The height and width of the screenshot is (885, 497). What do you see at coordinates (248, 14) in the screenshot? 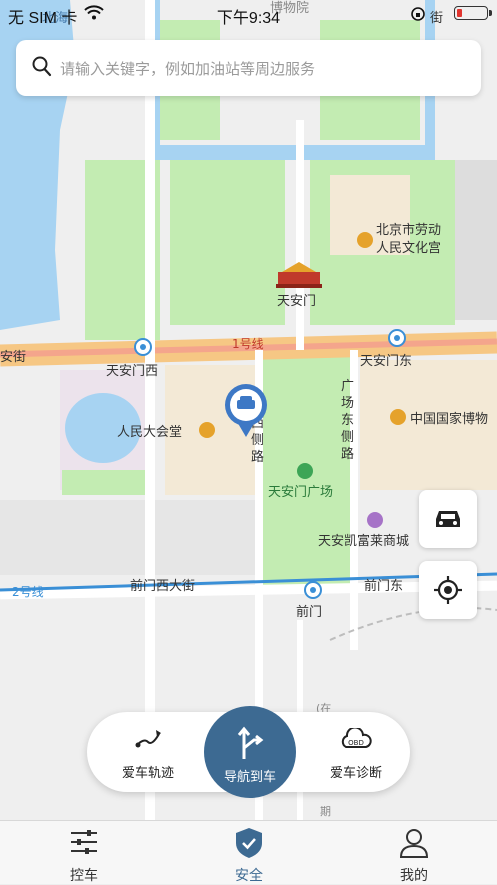
I see `status-bar: 无 SIM 卡 下午9:34` at bounding box center [248, 14].